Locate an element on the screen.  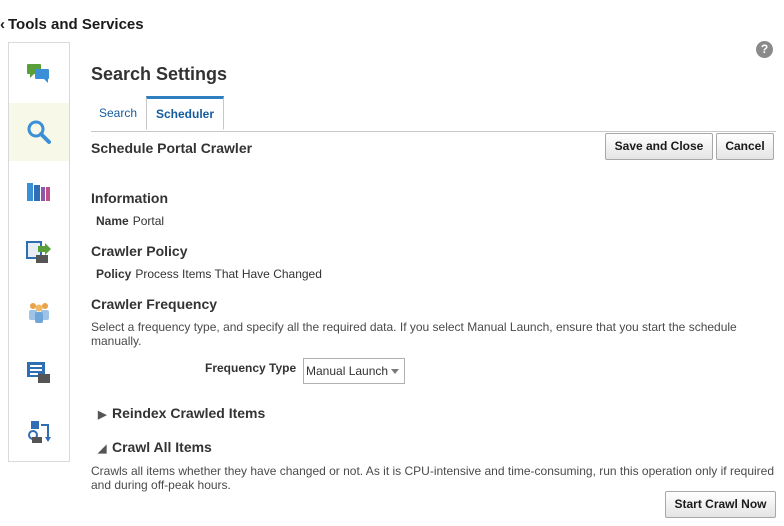
conversation-icon is located at coordinates (38, 73).